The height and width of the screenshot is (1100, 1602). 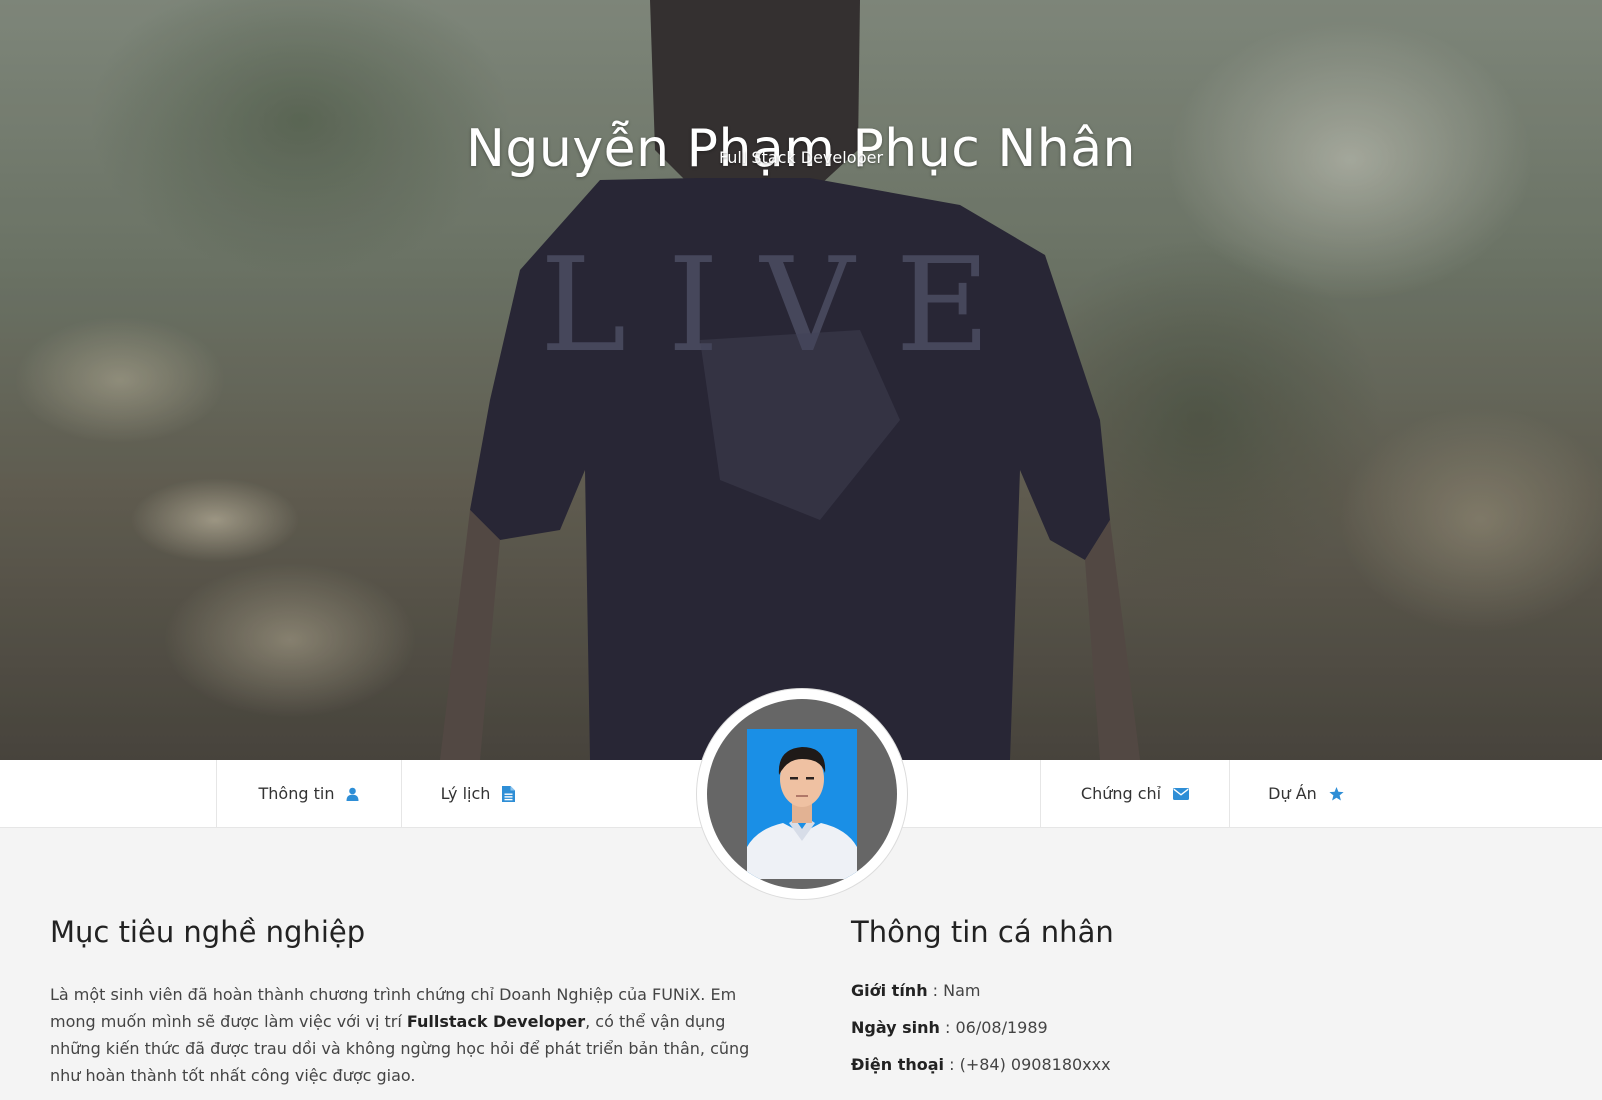 I want to click on nav-label: Thông tin, so click(x=296, y=793).